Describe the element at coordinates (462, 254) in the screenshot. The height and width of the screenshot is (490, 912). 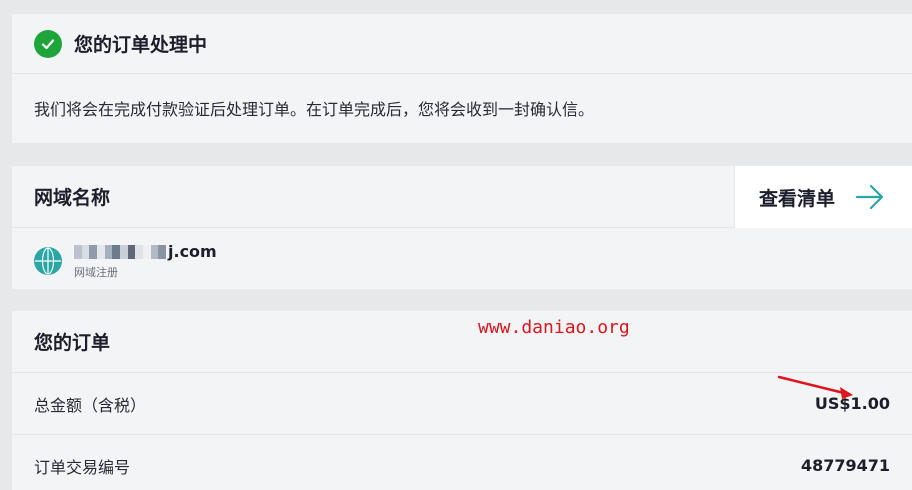
I see `domain-item: j.com 网域注册` at that location.